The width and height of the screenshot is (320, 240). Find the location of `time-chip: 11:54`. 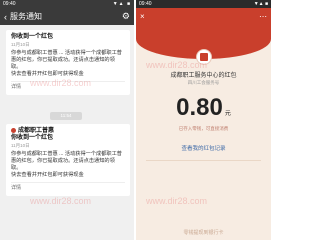

time-chip: 11:54 is located at coordinates (66, 116).